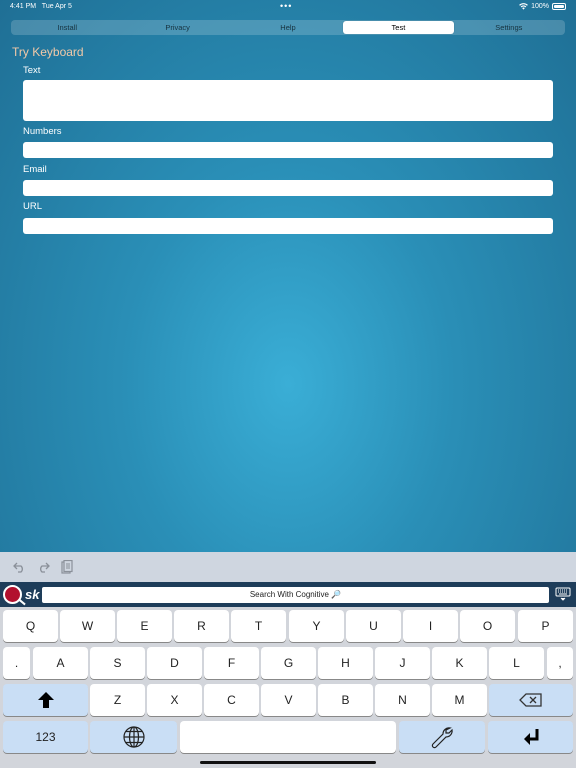  Describe the element at coordinates (60, 663) in the screenshot. I see `key-a: A` at that location.